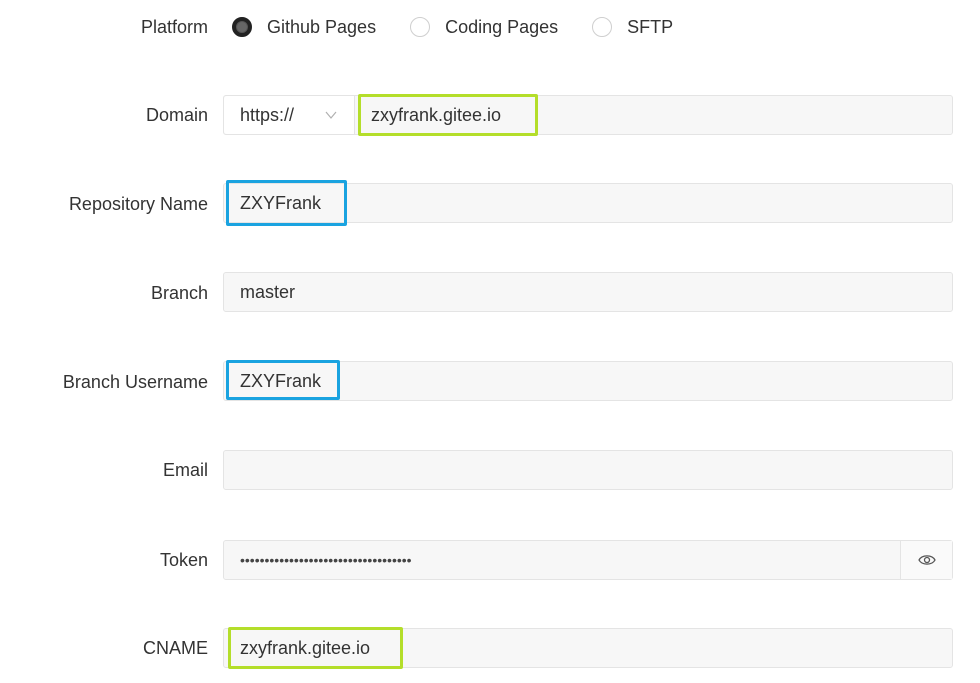  Describe the element at coordinates (138, 204) in the screenshot. I see `repository-label: Repository Name` at that location.